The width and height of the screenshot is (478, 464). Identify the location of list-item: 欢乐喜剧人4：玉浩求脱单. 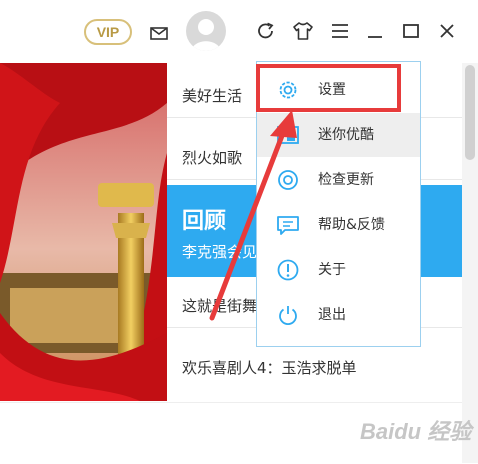
(314, 368).